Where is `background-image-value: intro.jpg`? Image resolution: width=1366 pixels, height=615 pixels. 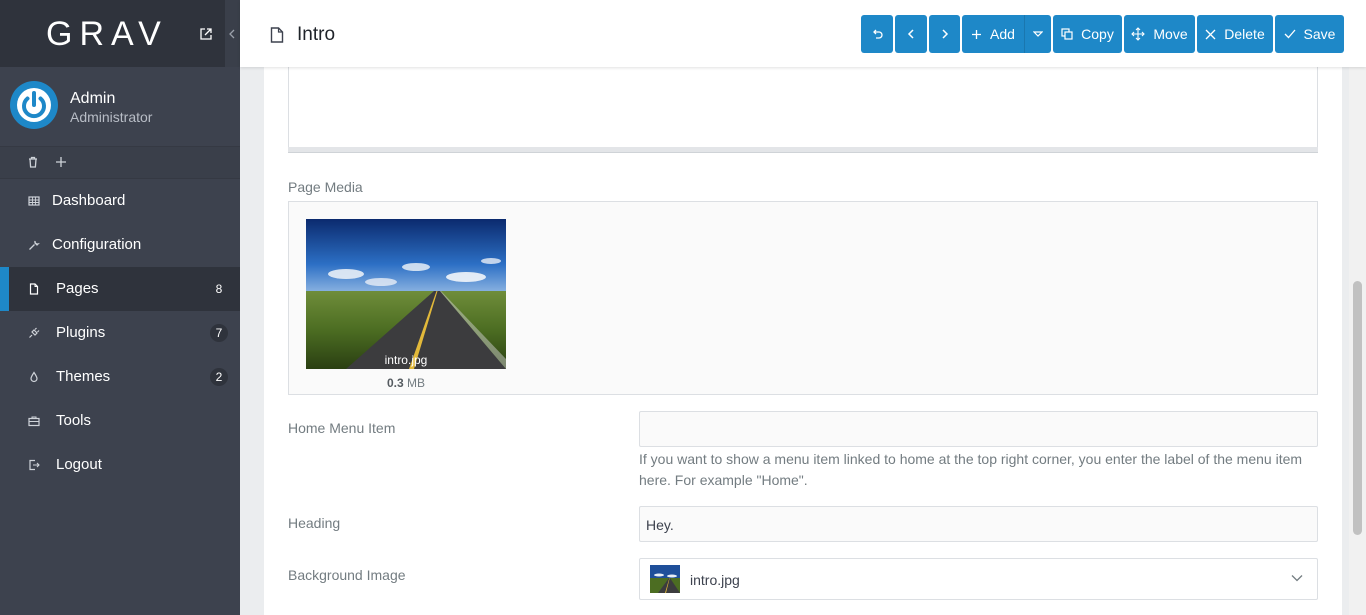 background-image-value: intro.jpg is located at coordinates (715, 580).